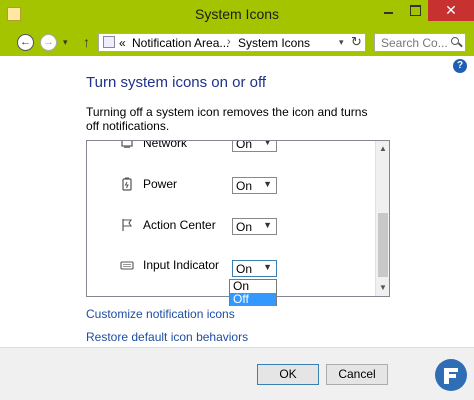 This screenshot has width=474, height=400. What do you see at coordinates (160, 184) in the screenshot?
I see `row-label: Power` at bounding box center [160, 184].